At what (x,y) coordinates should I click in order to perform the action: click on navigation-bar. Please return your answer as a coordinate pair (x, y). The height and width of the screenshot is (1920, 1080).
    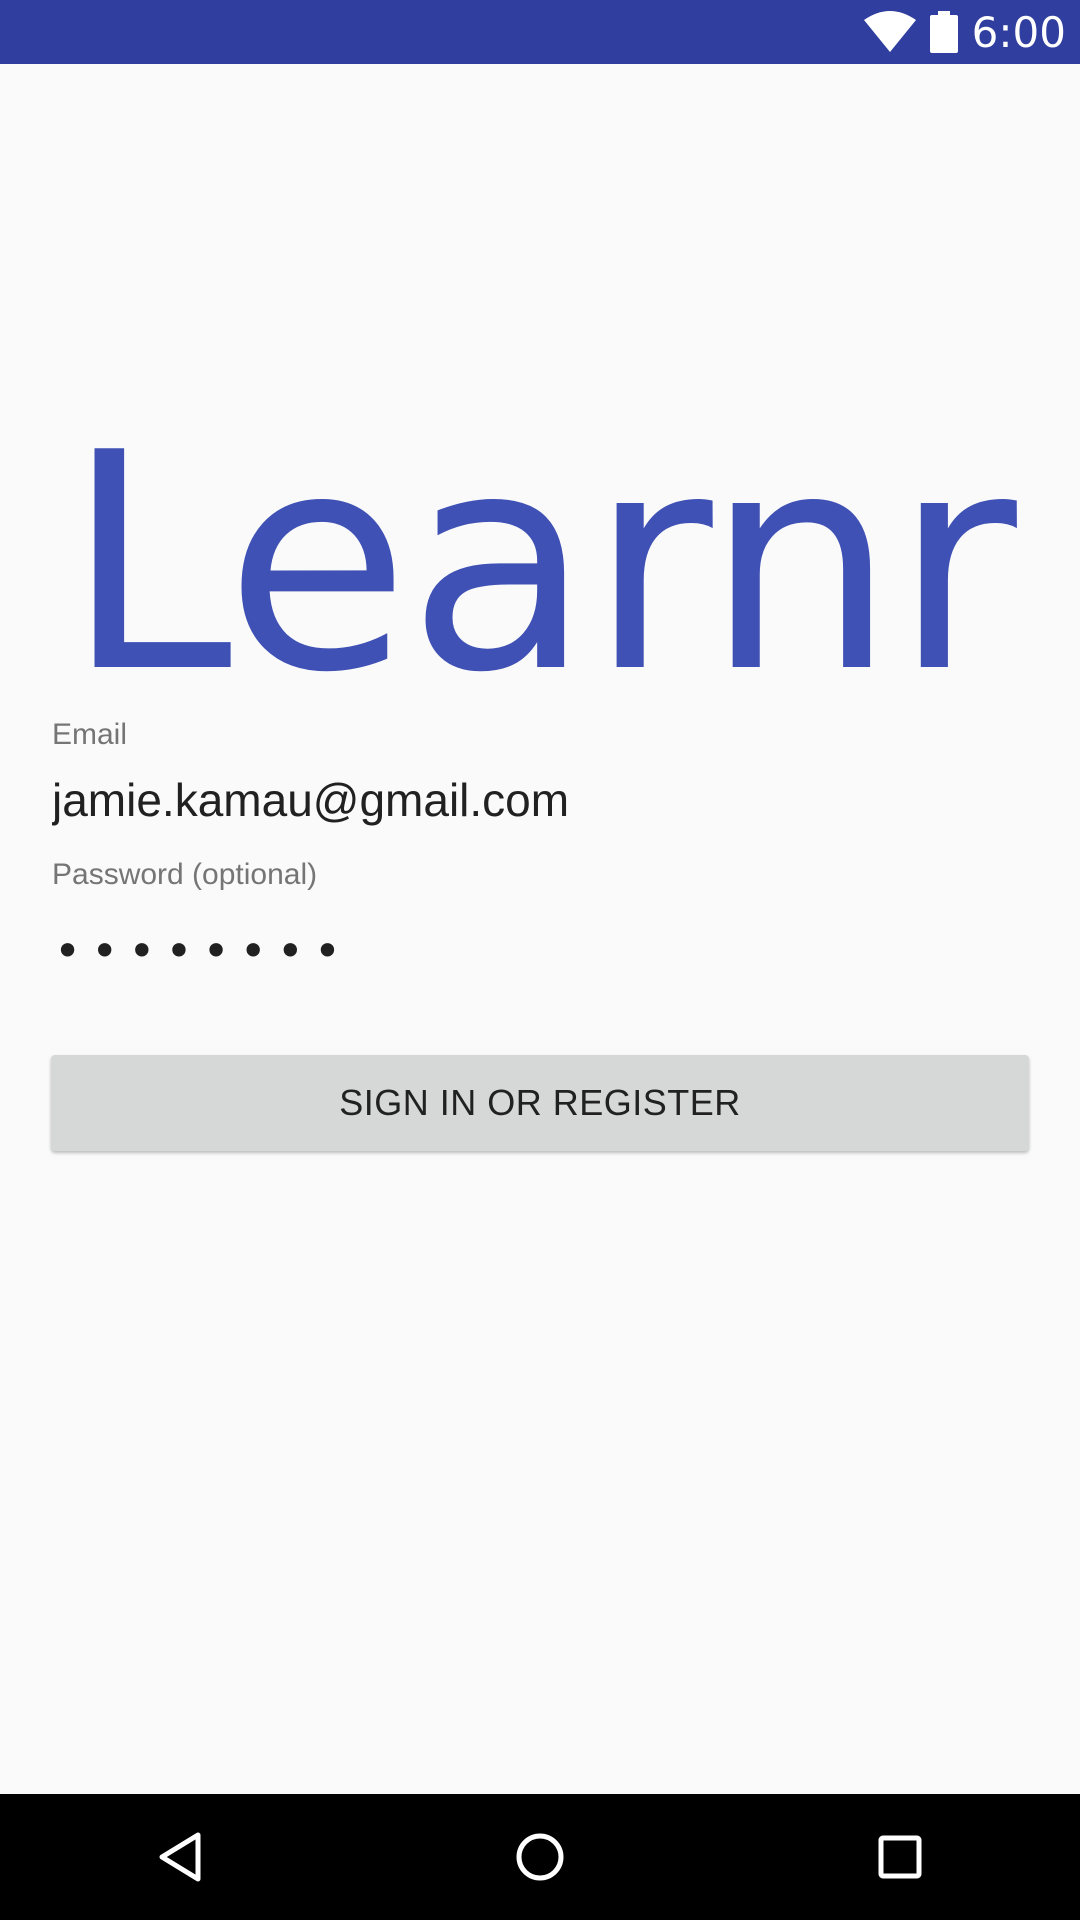
    Looking at the image, I should click on (540, 1857).